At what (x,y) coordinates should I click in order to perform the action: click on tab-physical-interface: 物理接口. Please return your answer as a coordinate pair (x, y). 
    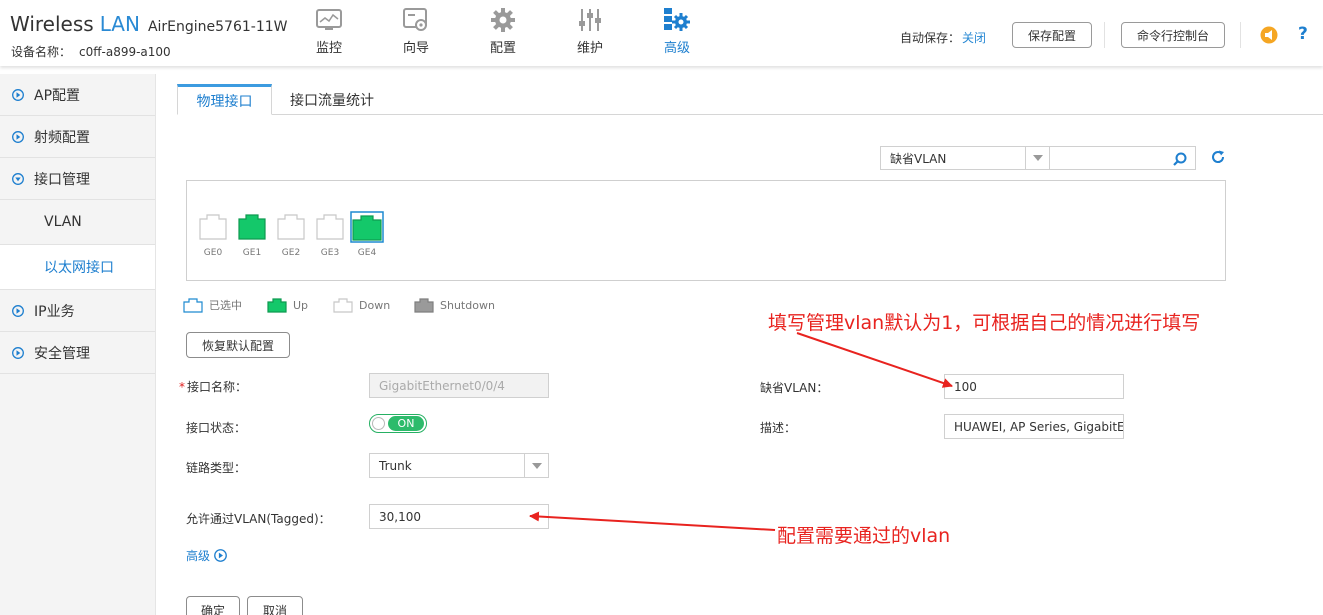
    Looking at the image, I should click on (224, 99).